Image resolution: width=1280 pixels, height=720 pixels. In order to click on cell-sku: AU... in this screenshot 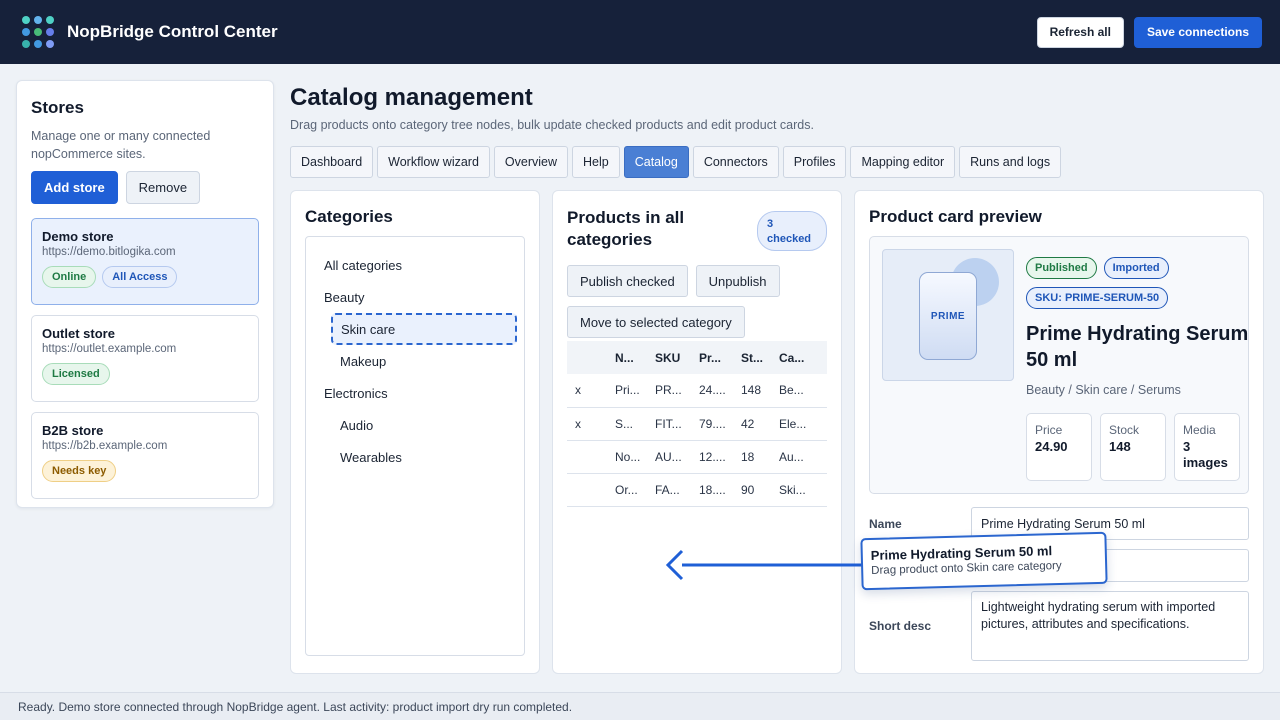, I will do `click(673, 457)`.